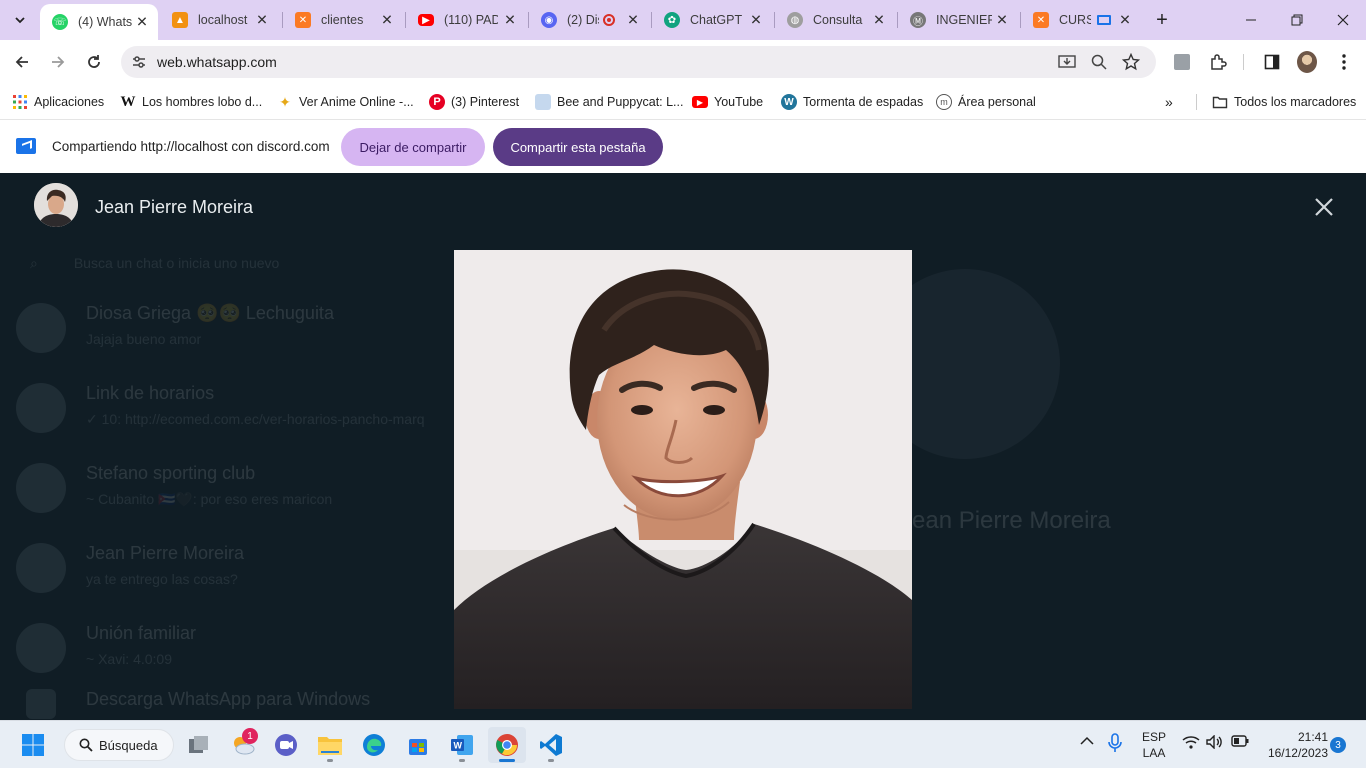 This screenshot has height=768, width=1366. Describe the element at coordinates (1338, 745) in the screenshot. I see `notification-badge: 3` at that location.